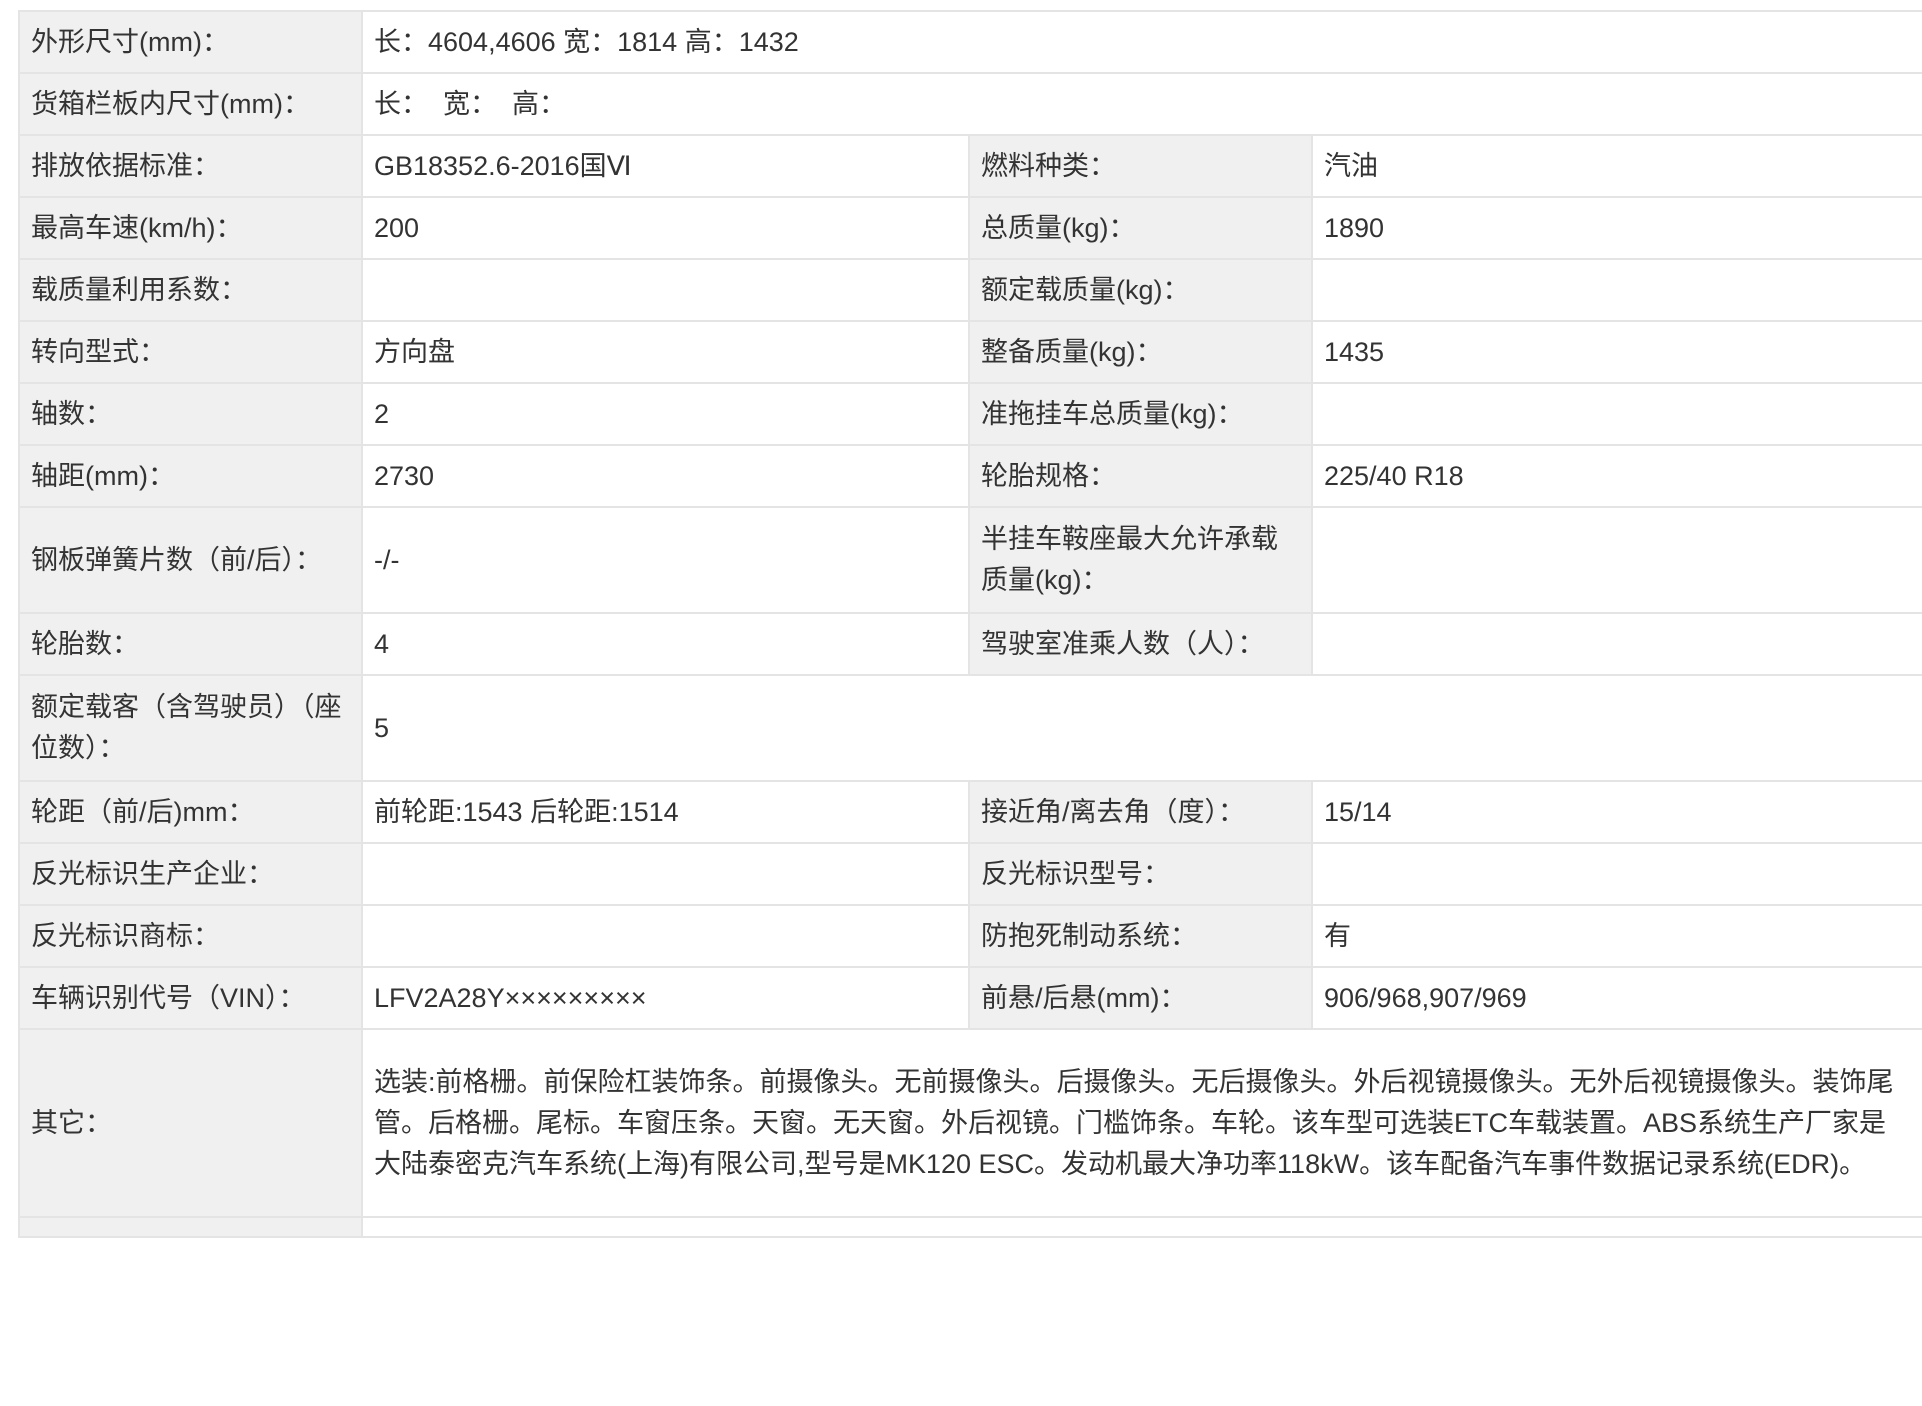 Image resolution: width=1922 pixels, height=1406 pixels. What do you see at coordinates (1616, 476) in the screenshot?
I see `tire-spec-value: 225/40 R18` at bounding box center [1616, 476].